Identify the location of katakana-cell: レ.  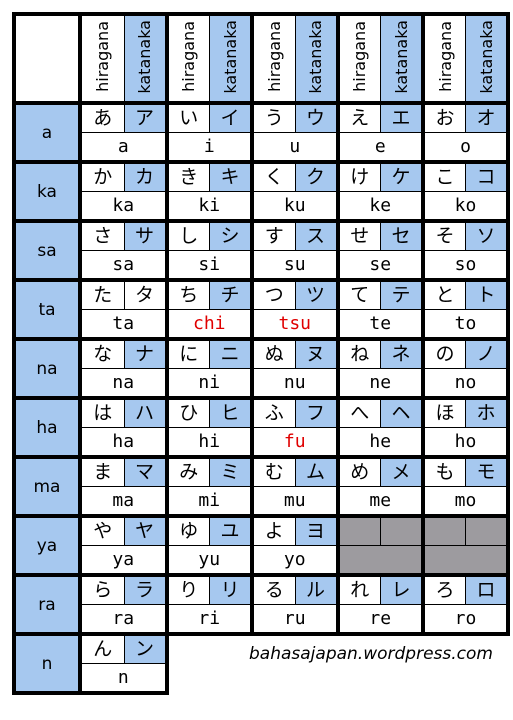
(402, 589).